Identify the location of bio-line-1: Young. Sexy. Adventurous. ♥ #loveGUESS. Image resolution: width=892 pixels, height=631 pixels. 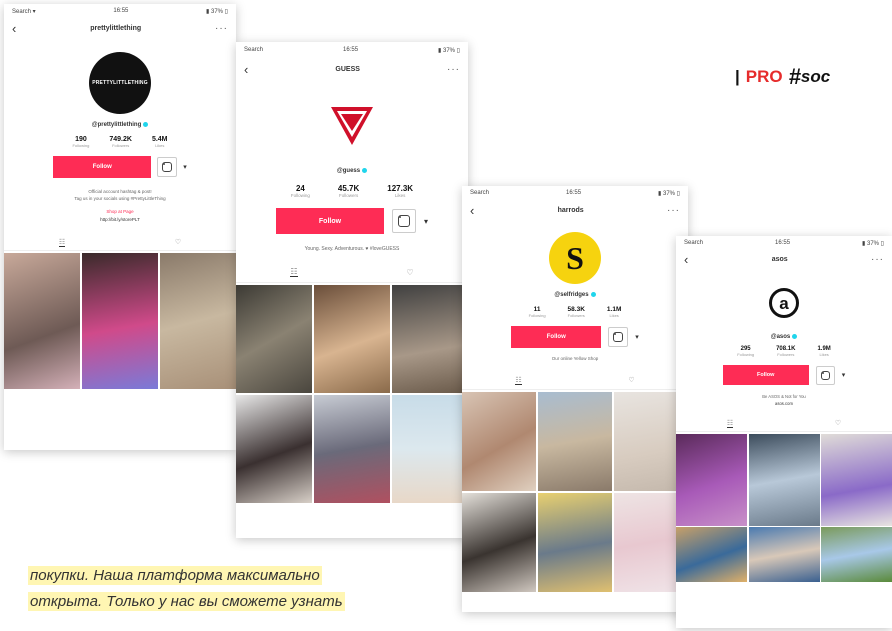
(352, 249).